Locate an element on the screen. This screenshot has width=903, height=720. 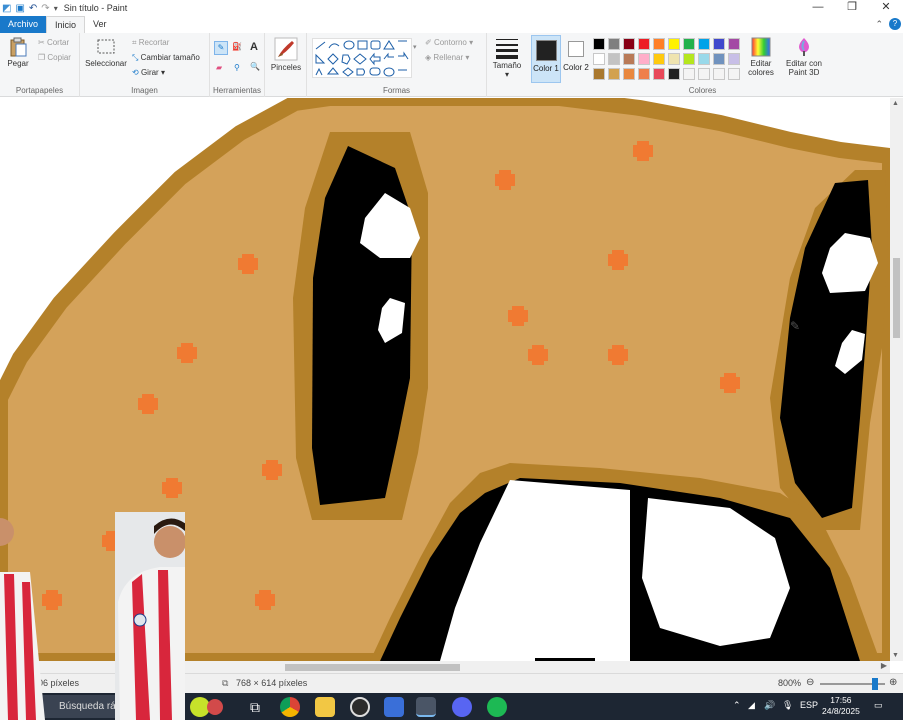
tab-ver: Ver is located at coordinates (100, 24).